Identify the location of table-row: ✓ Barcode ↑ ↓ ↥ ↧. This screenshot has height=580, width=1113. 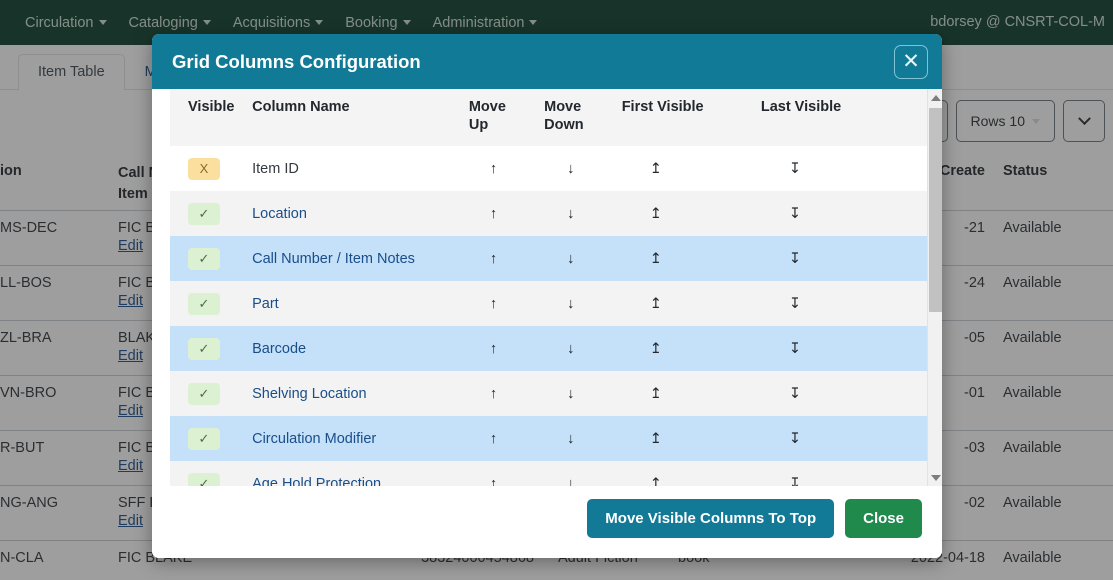
(549, 349).